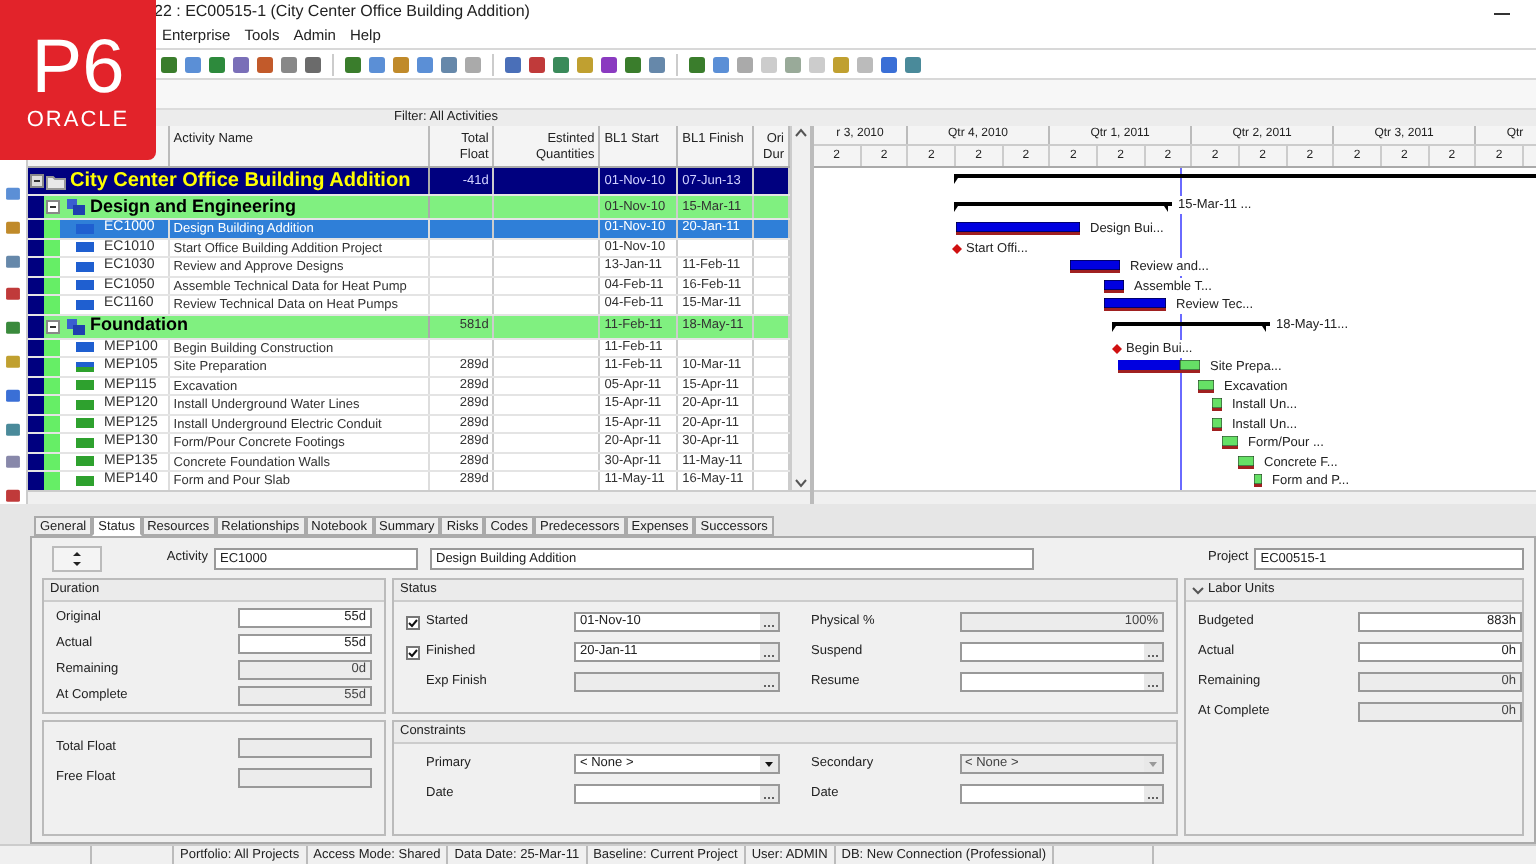 The width and height of the screenshot is (1536, 864). What do you see at coordinates (139, 326) in the screenshot?
I see `row-title: Foundation` at bounding box center [139, 326].